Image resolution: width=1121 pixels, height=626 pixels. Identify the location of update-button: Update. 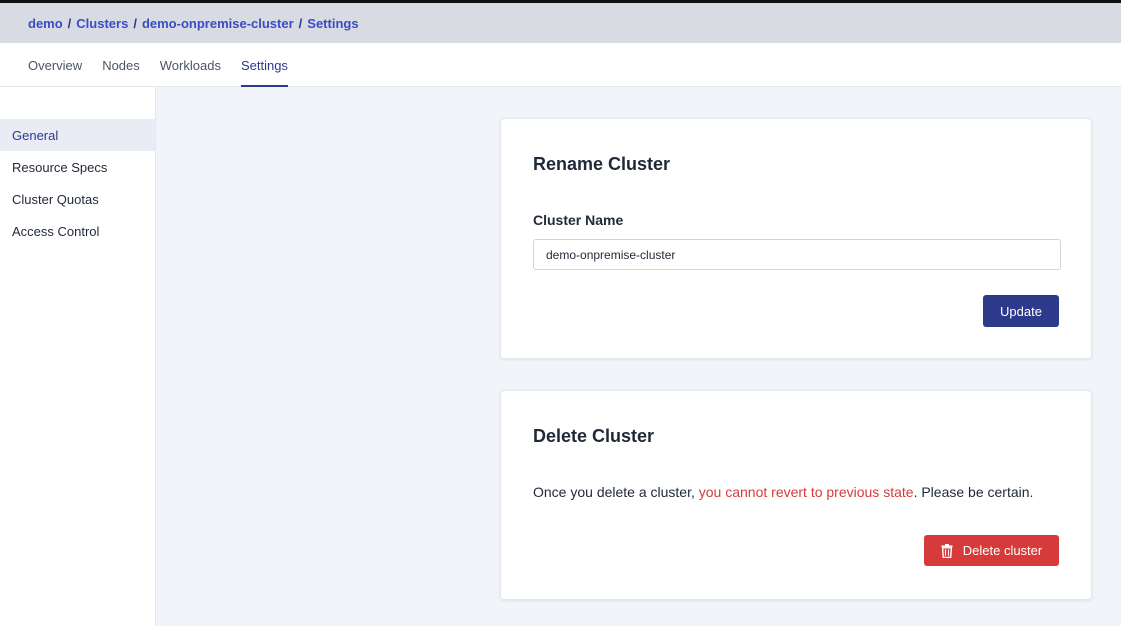
(1021, 311).